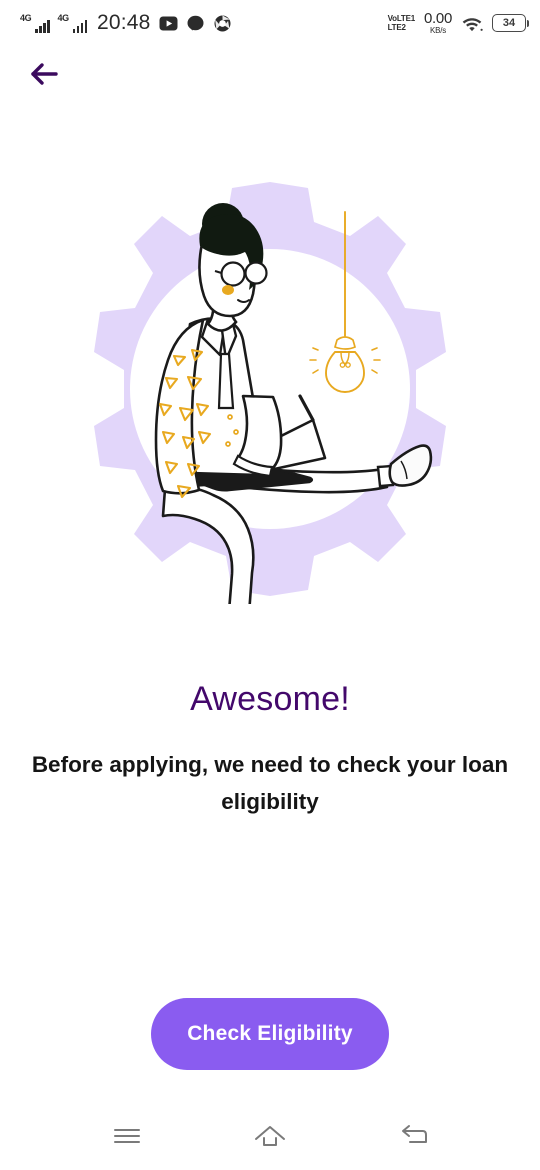 The image size is (540, 1170). I want to click on sim2-signal-icon: 4G, so click(72, 23).